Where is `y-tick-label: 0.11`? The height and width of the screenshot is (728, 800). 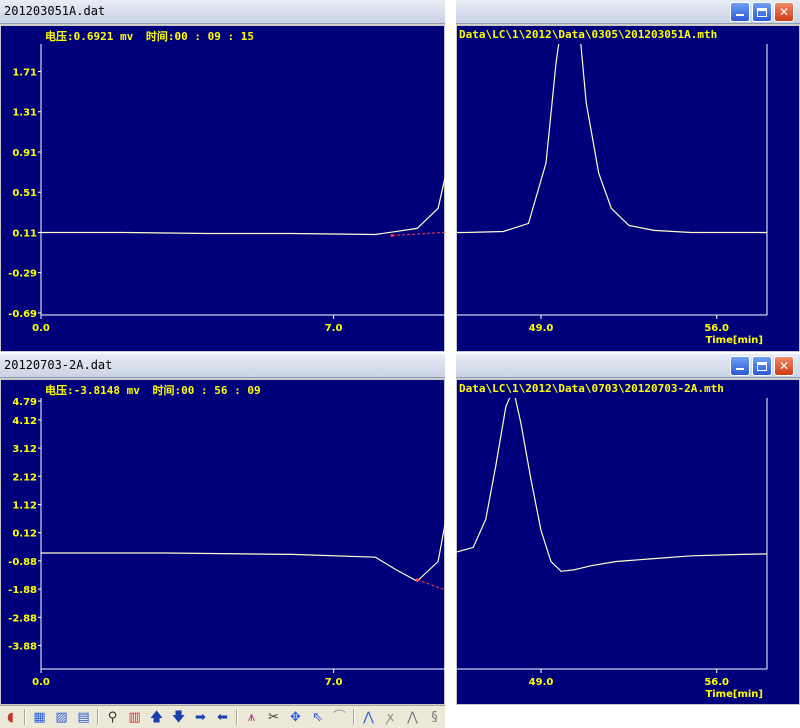 y-tick-label: 0.11 is located at coordinates (24, 233).